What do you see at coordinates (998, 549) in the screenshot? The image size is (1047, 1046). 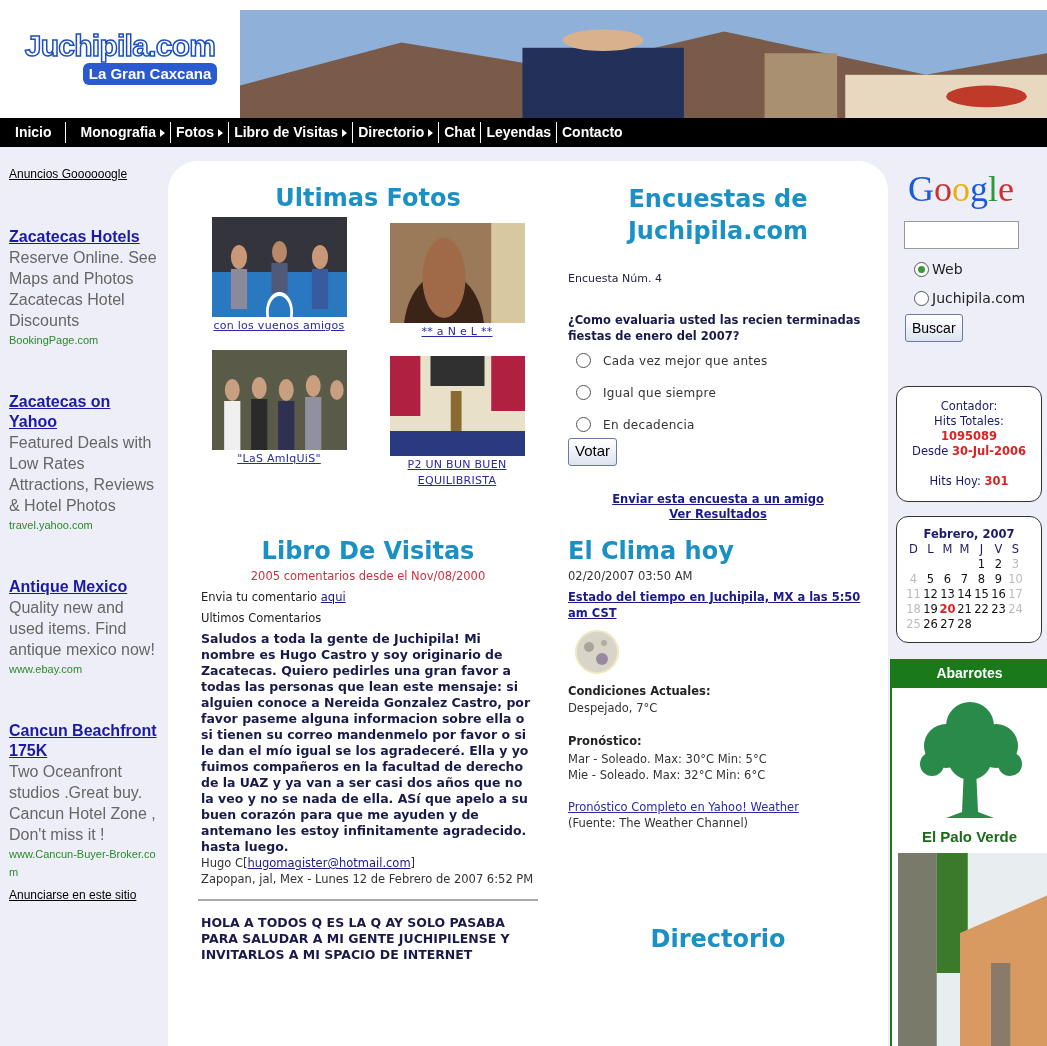 I see `weekday-label: V` at bounding box center [998, 549].